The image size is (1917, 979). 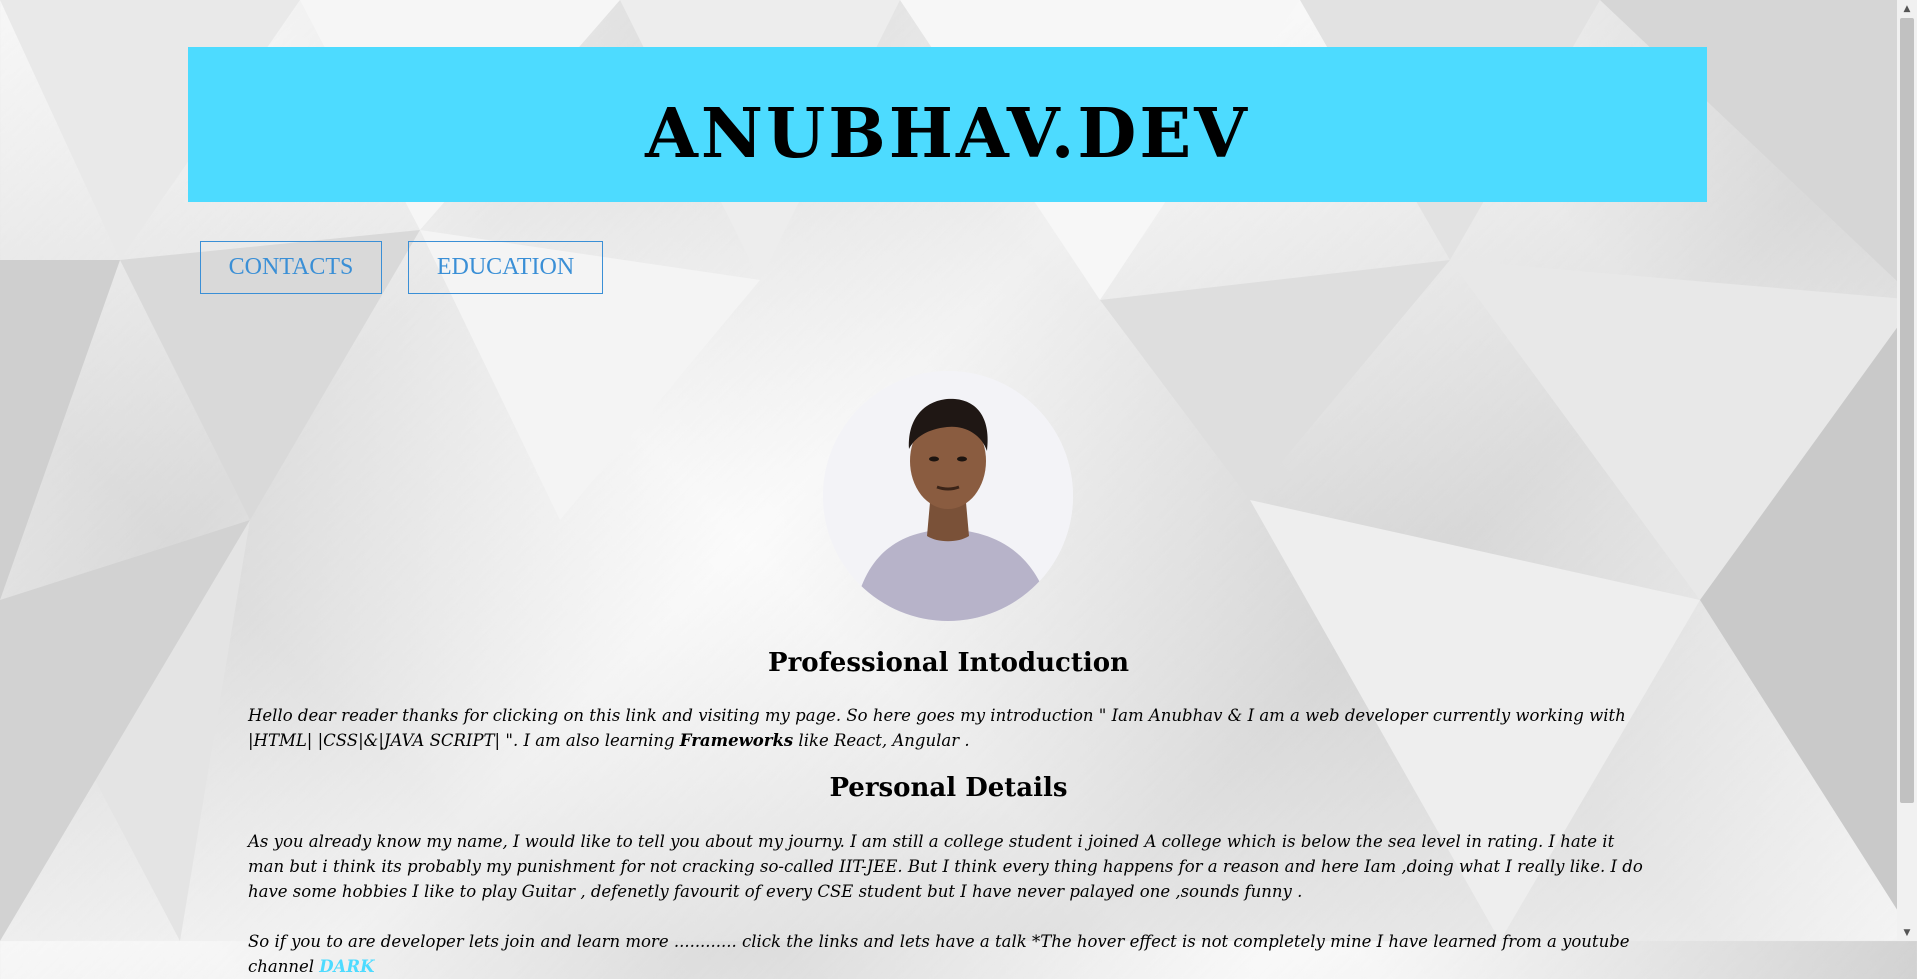 What do you see at coordinates (948, 663) in the screenshot?
I see `intro-heading: Professional Intoduction` at bounding box center [948, 663].